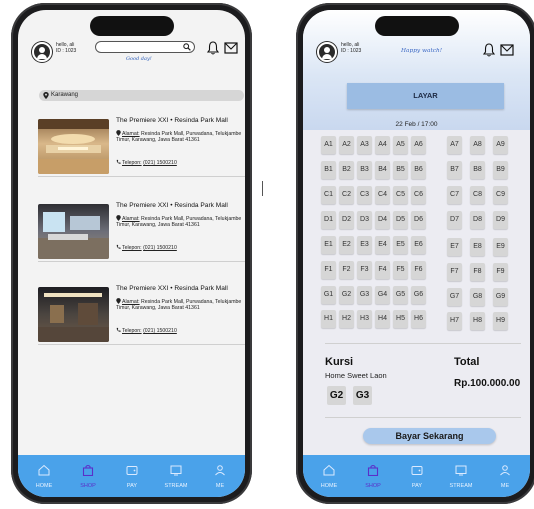 The width and height of the screenshot is (534, 509). What do you see at coordinates (500, 247) in the screenshot?
I see `seat-E9: E9` at bounding box center [500, 247].